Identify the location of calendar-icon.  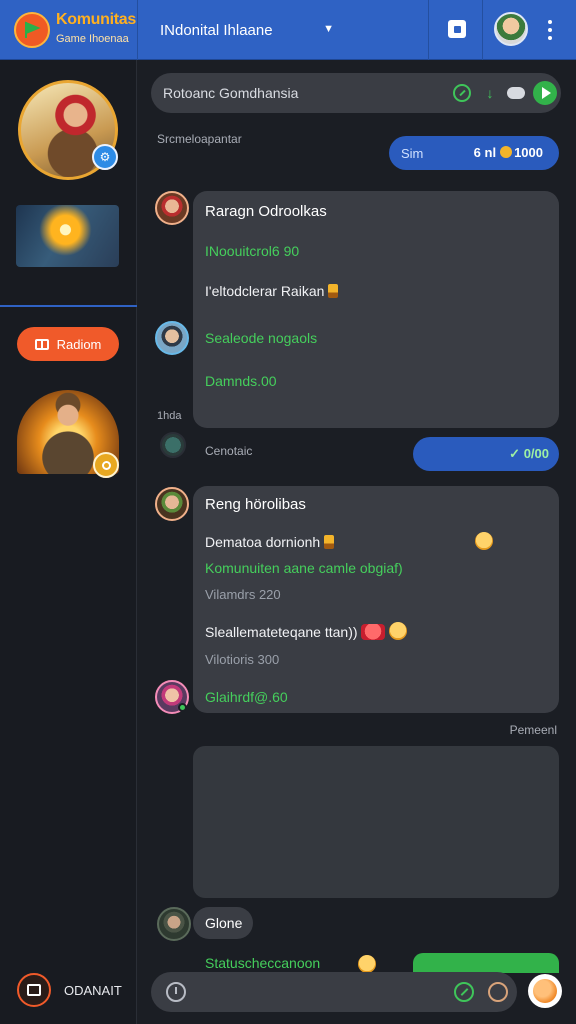
(34, 990).